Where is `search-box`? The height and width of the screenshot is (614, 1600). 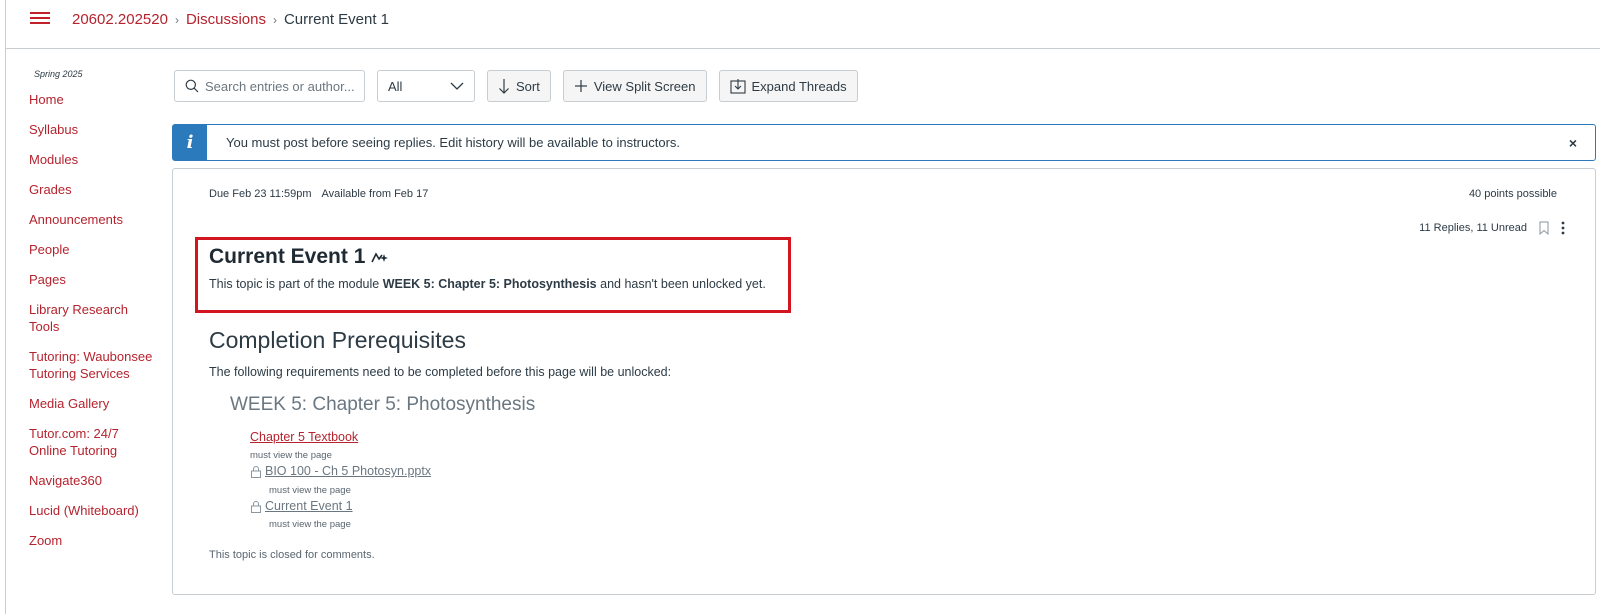 search-box is located at coordinates (269, 86).